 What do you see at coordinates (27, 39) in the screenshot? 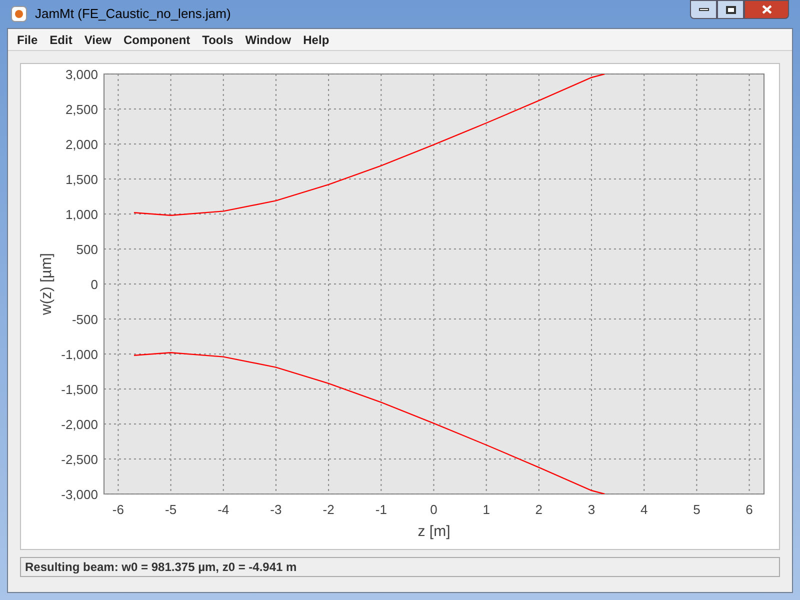
I see `menu-item: File` at bounding box center [27, 39].